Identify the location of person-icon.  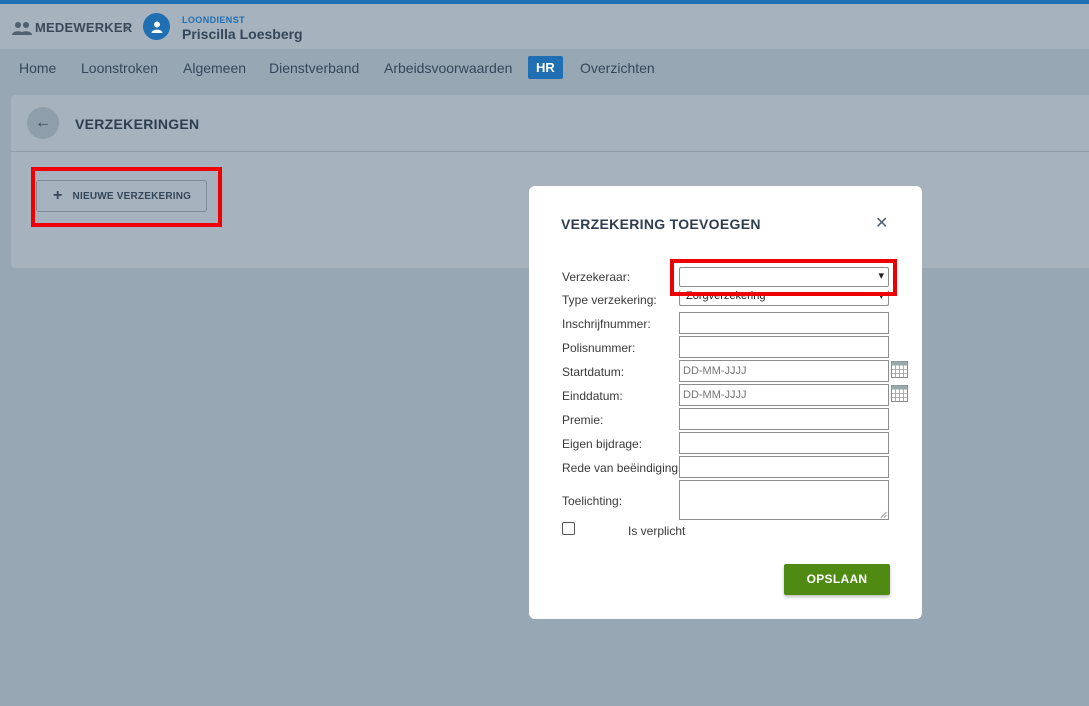
(156, 27).